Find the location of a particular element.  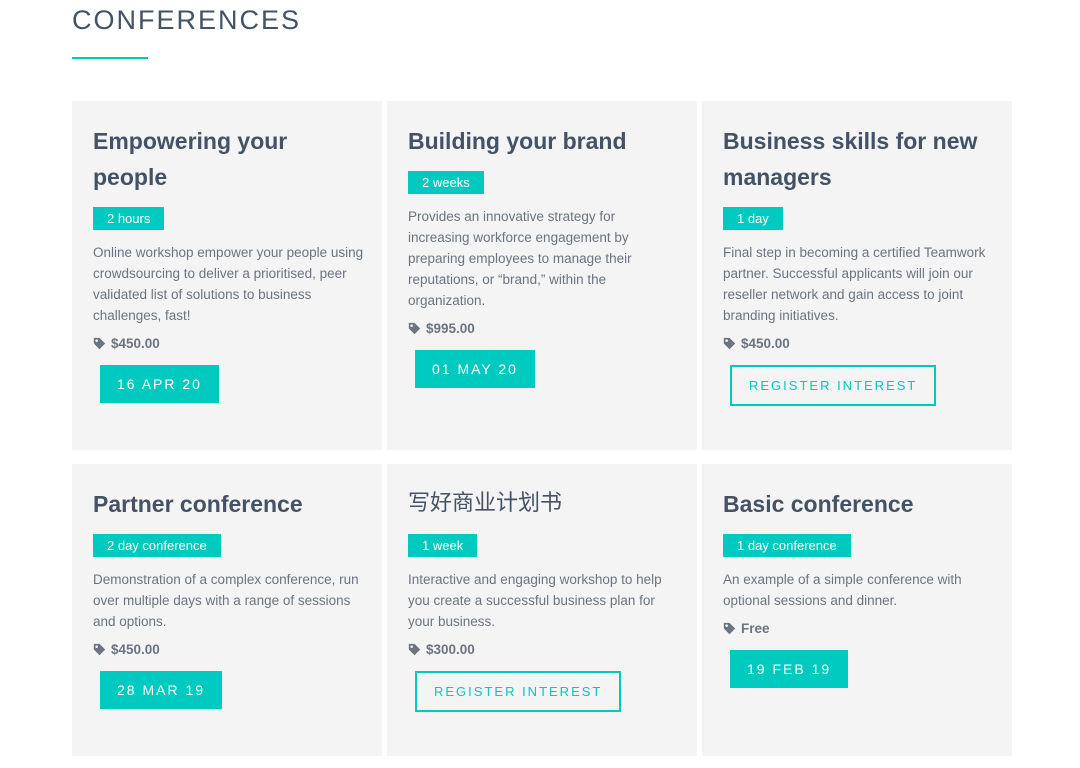

price: $300.00 is located at coordinates (450, 649).